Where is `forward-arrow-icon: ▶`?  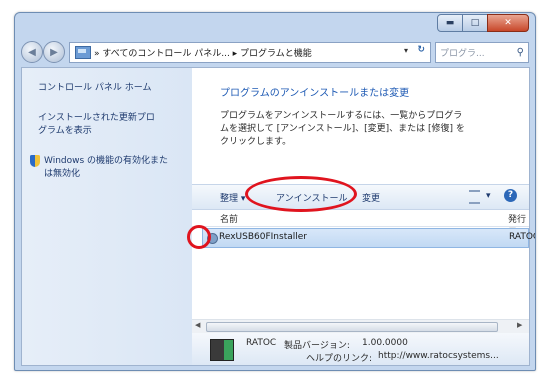
forward-arrow-icon: ▶ is located at coordinates (54, 52).